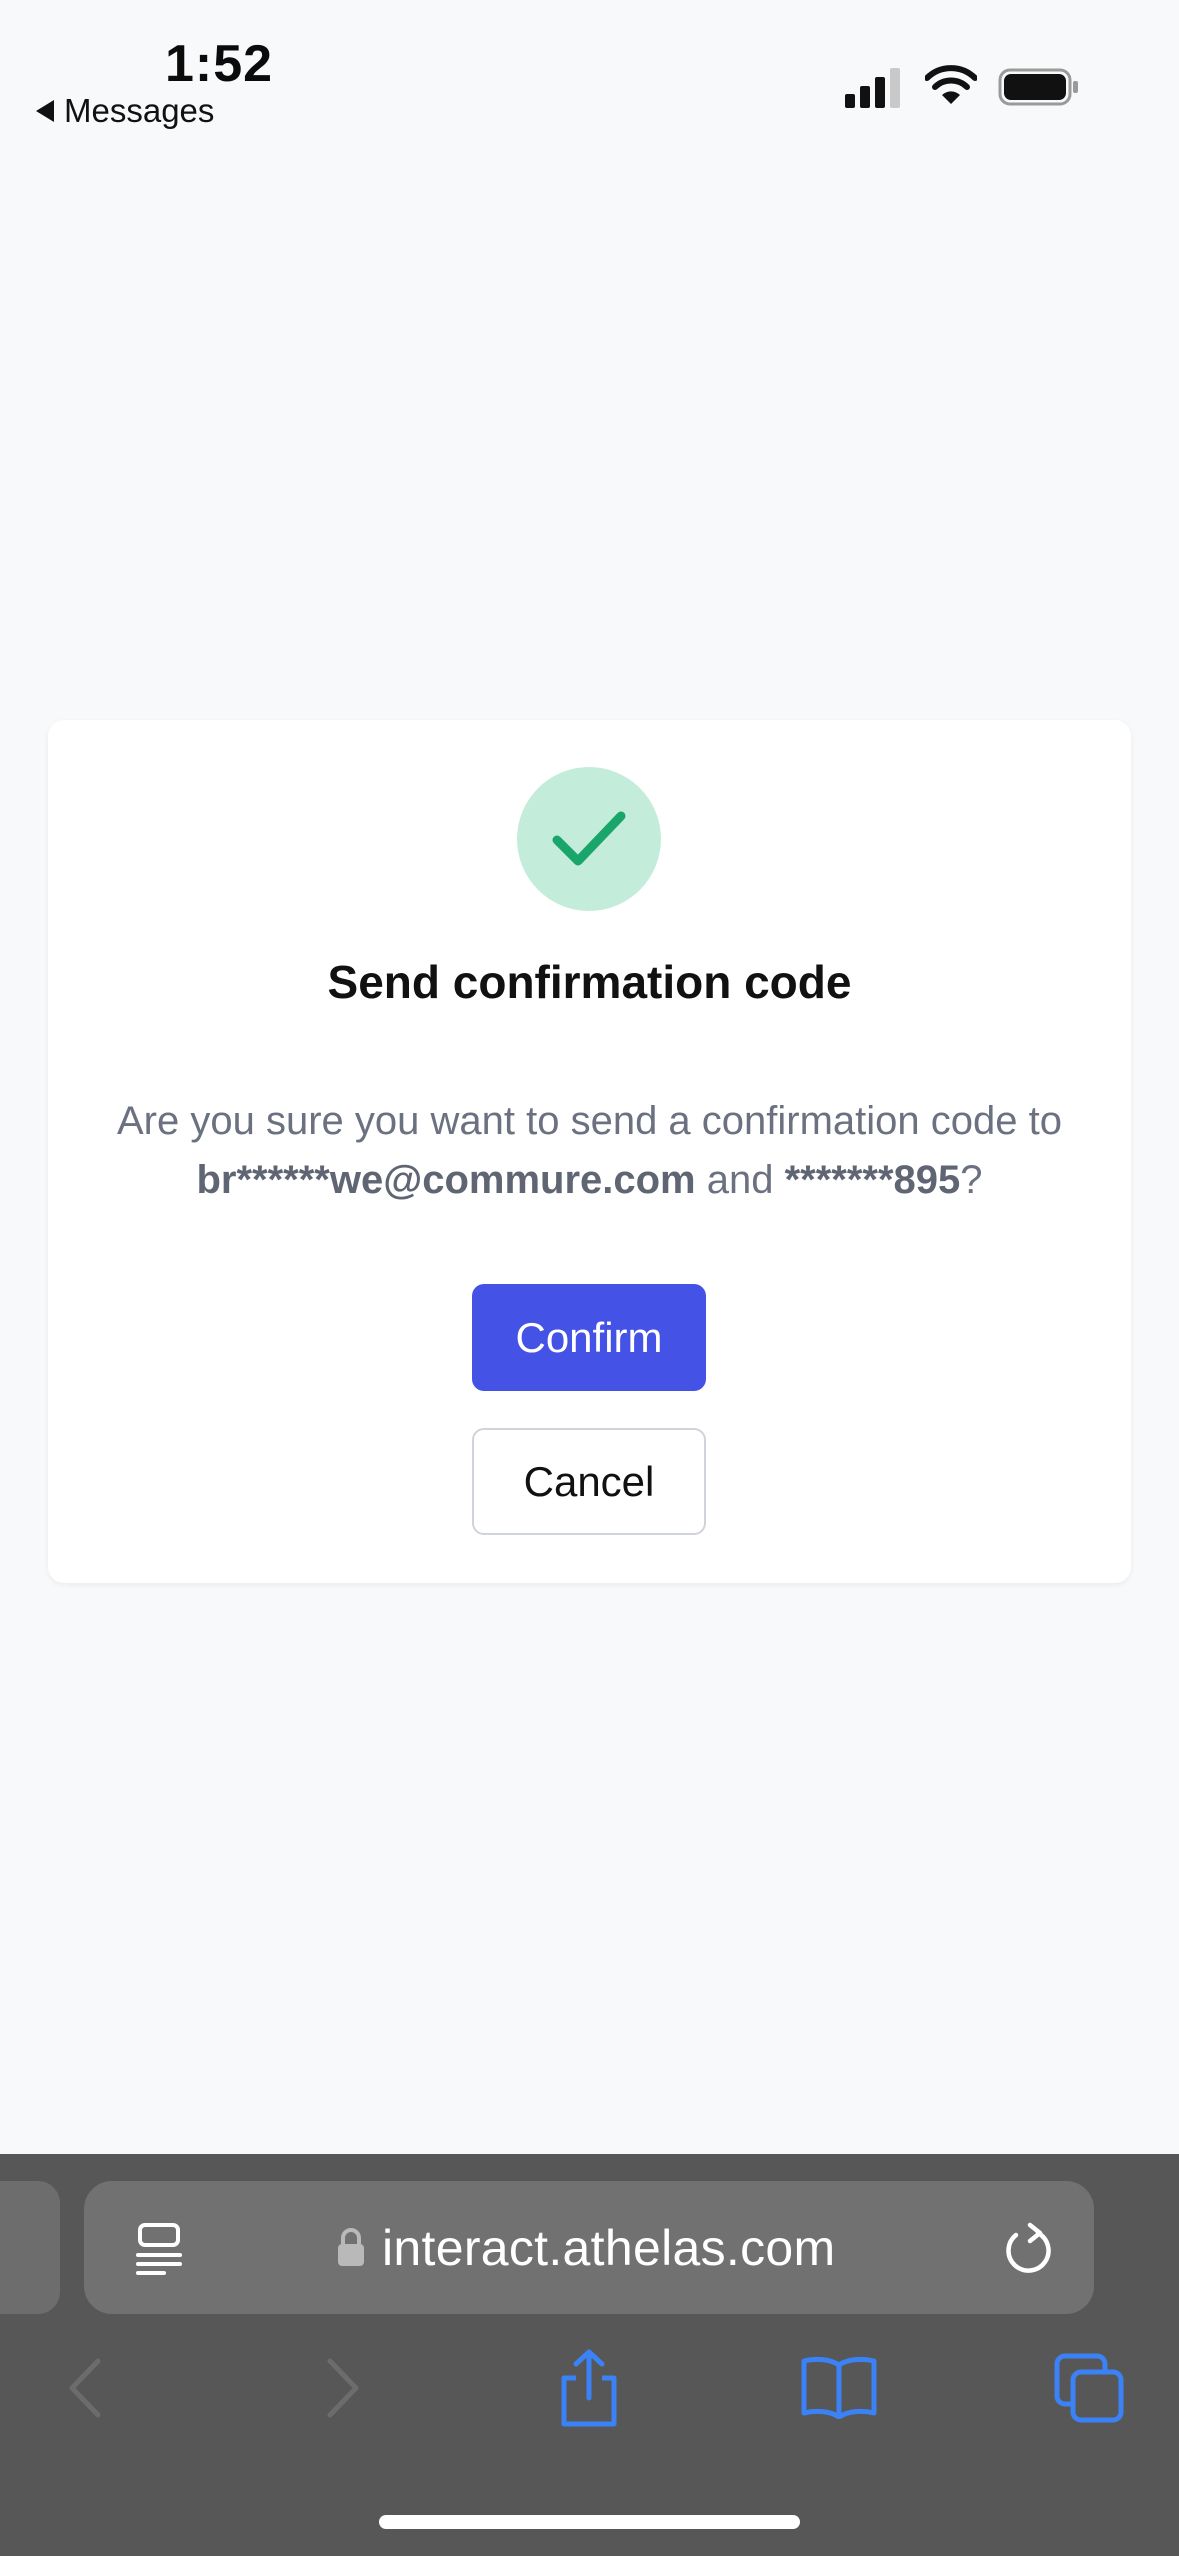 The width and height of the screenshot is (1179, 2556). I want to click on success-badge, so click(589, 839).